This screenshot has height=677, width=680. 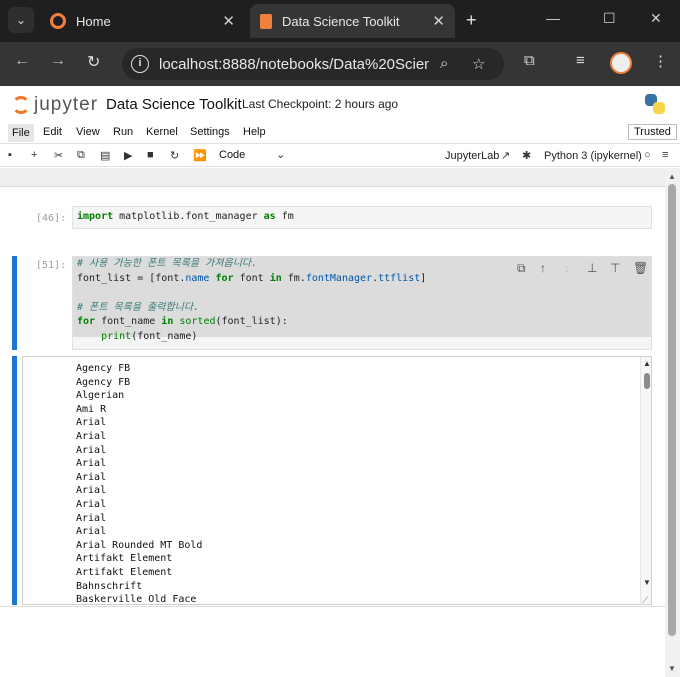 What do you see at coordinates (543, 268) in the screenshot?
I see `move-up-icon: ↑` at bounding box center [543, 268].